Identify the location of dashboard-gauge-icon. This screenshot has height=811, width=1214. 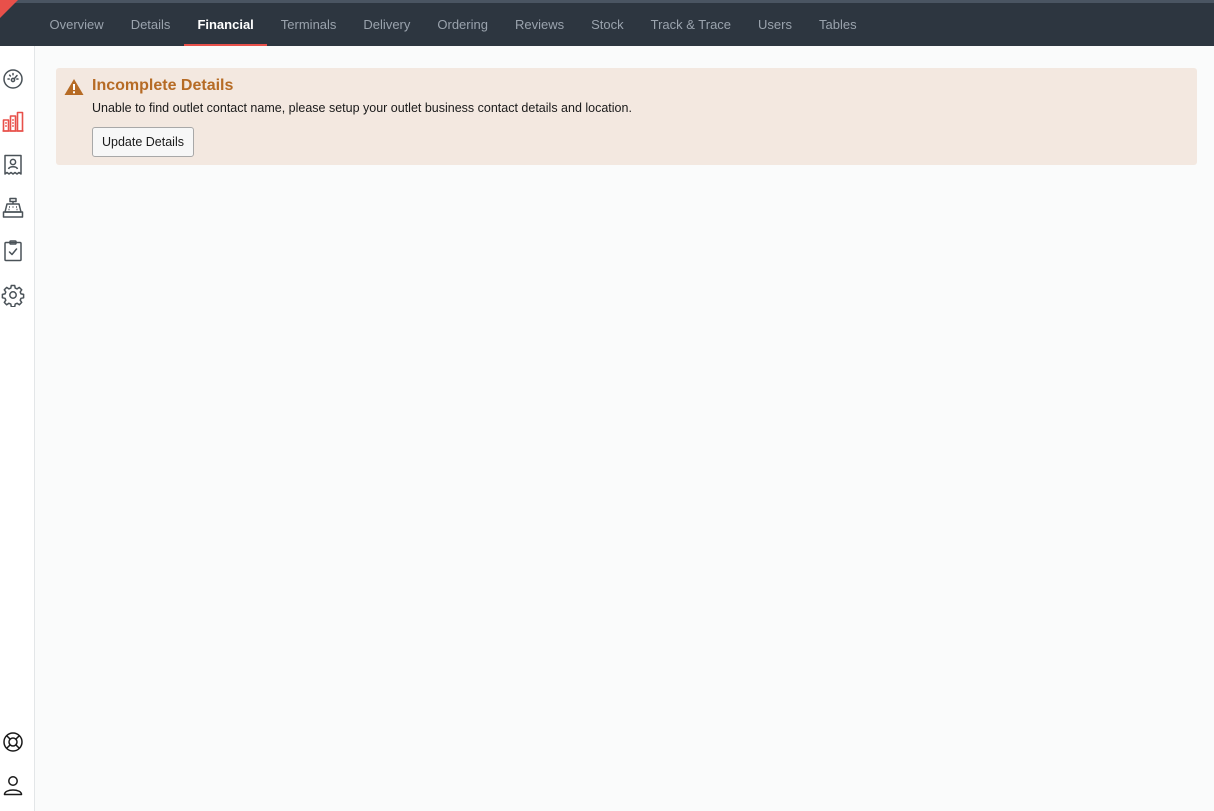
(13, 79).